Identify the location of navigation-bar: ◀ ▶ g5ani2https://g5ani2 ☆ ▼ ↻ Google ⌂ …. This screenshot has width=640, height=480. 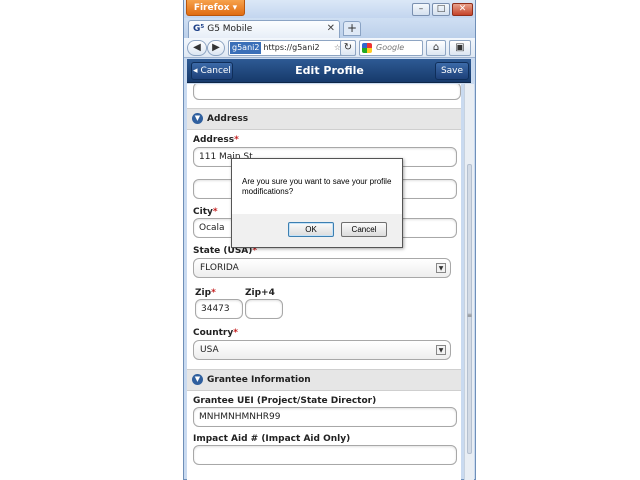
(329, 48).